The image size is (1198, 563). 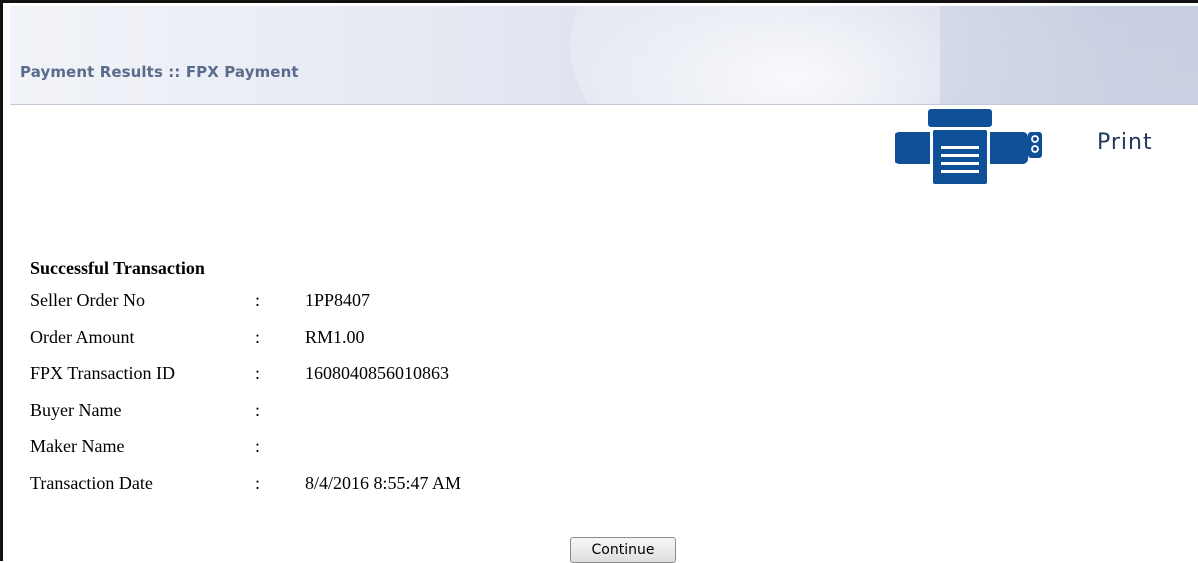 What do you see at coordinates (117, 268) in the screenshot?
I see `result-title: Successful Transaction` at bounding box center [117, 268].